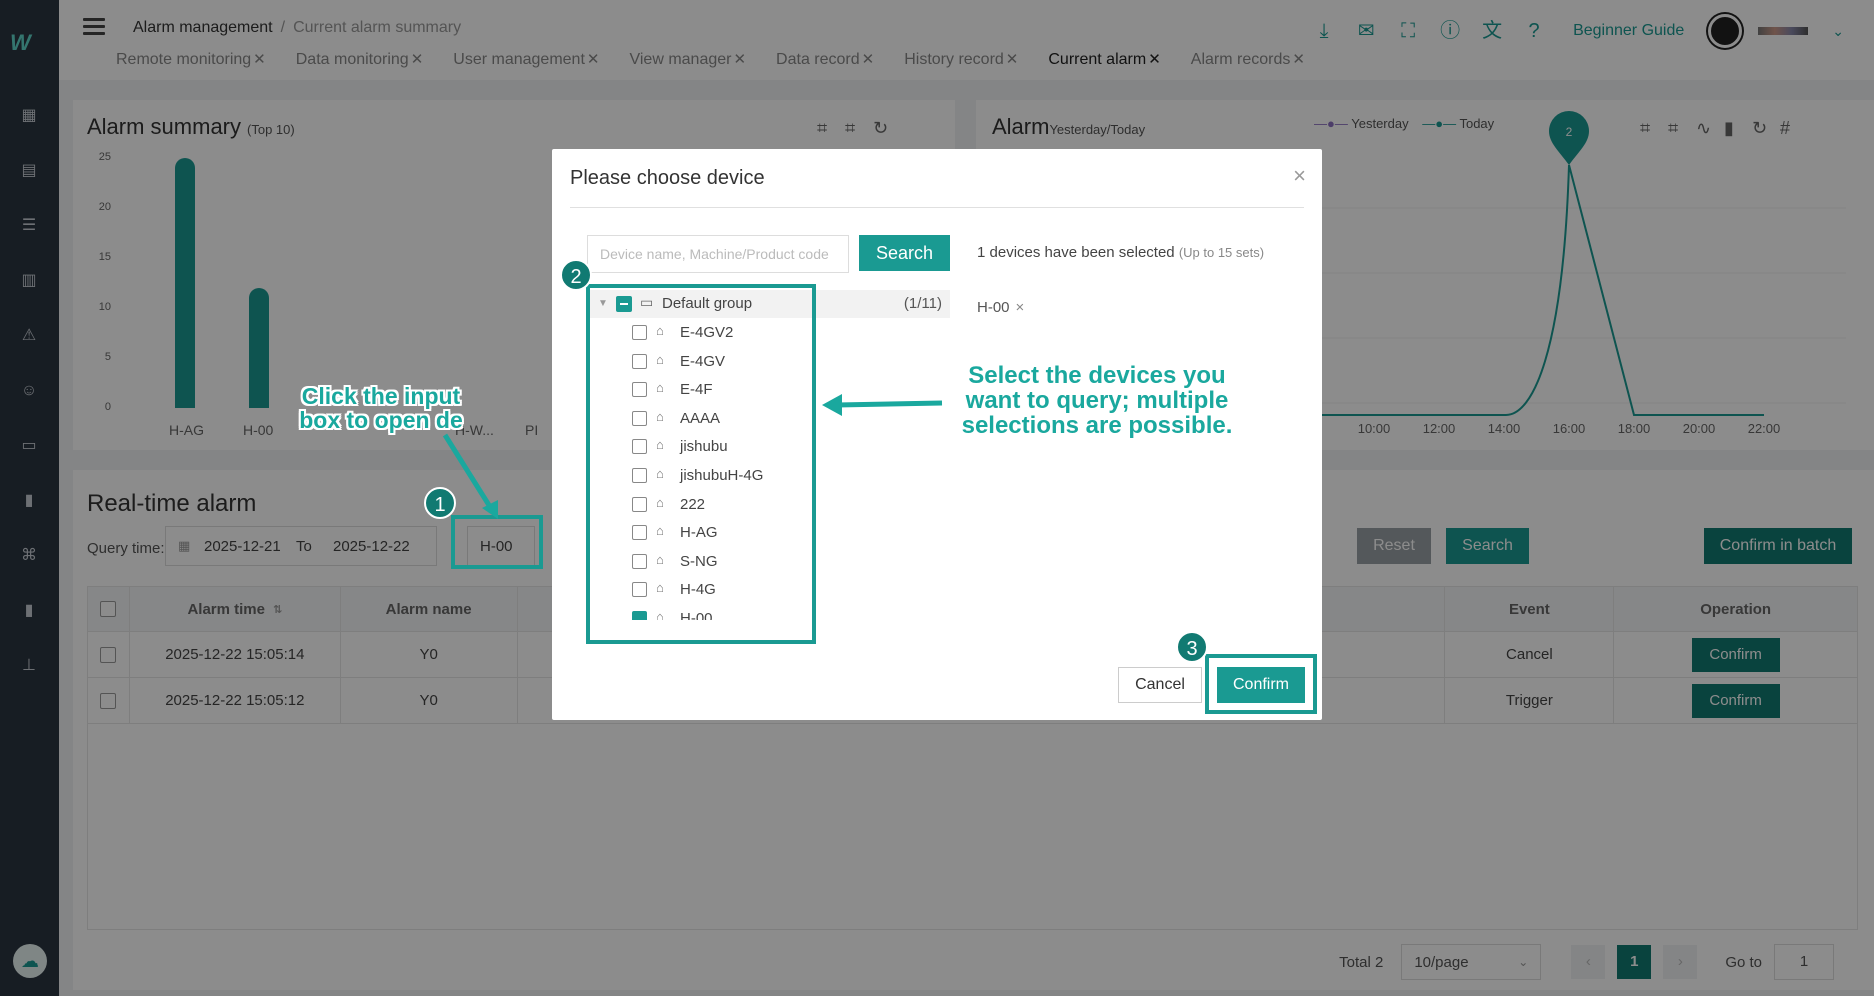  I want to click on selected-tag: H-00 ×, so click(1001, 307).